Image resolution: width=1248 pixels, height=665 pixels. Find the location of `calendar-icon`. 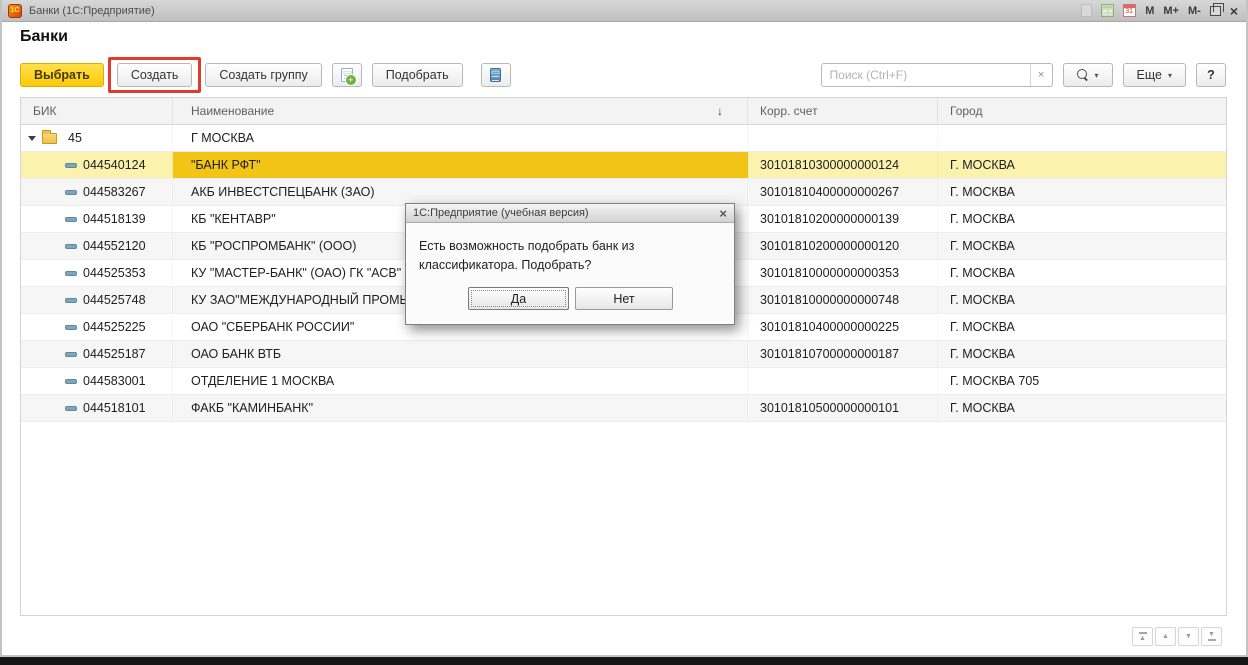

calendar-icon is located at coordinates (1130, 10).